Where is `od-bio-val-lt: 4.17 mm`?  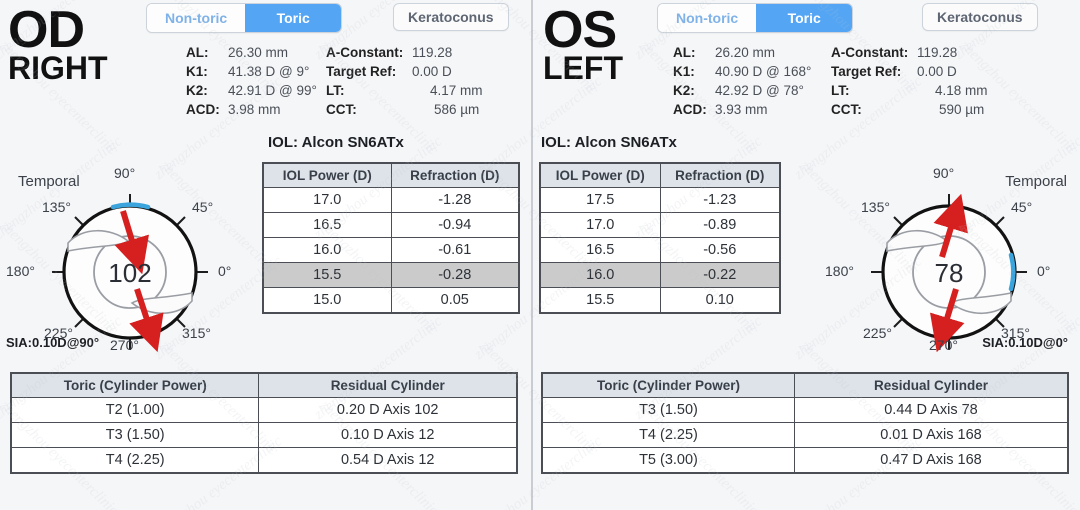 od-bio-val-lt: 4.17 mm is located at coordinates (456, 90).